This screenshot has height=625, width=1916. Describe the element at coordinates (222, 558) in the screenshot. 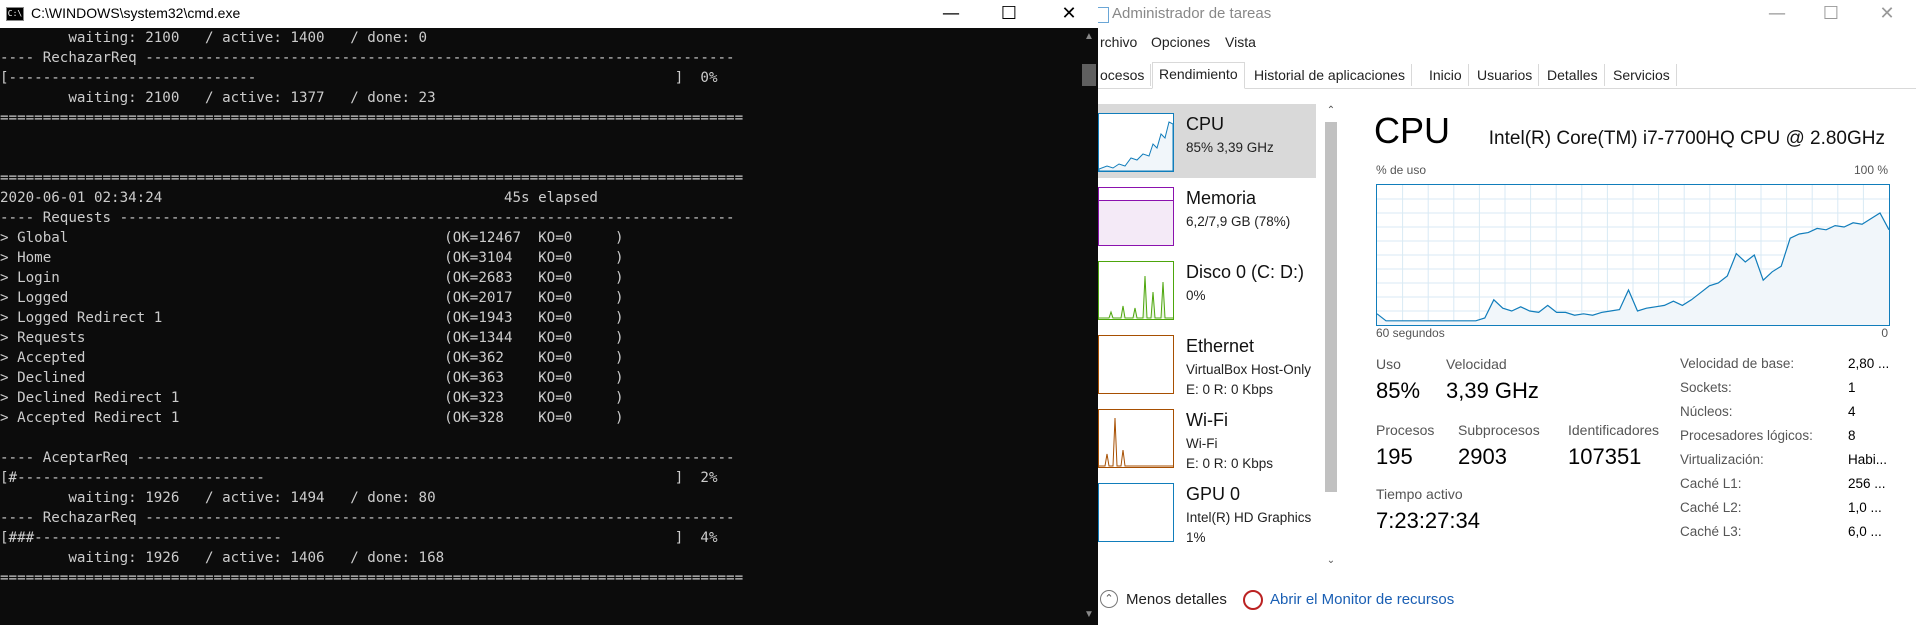

I see `console-line: waiting: 1926 / active: 1406 / done: 168` at that location.